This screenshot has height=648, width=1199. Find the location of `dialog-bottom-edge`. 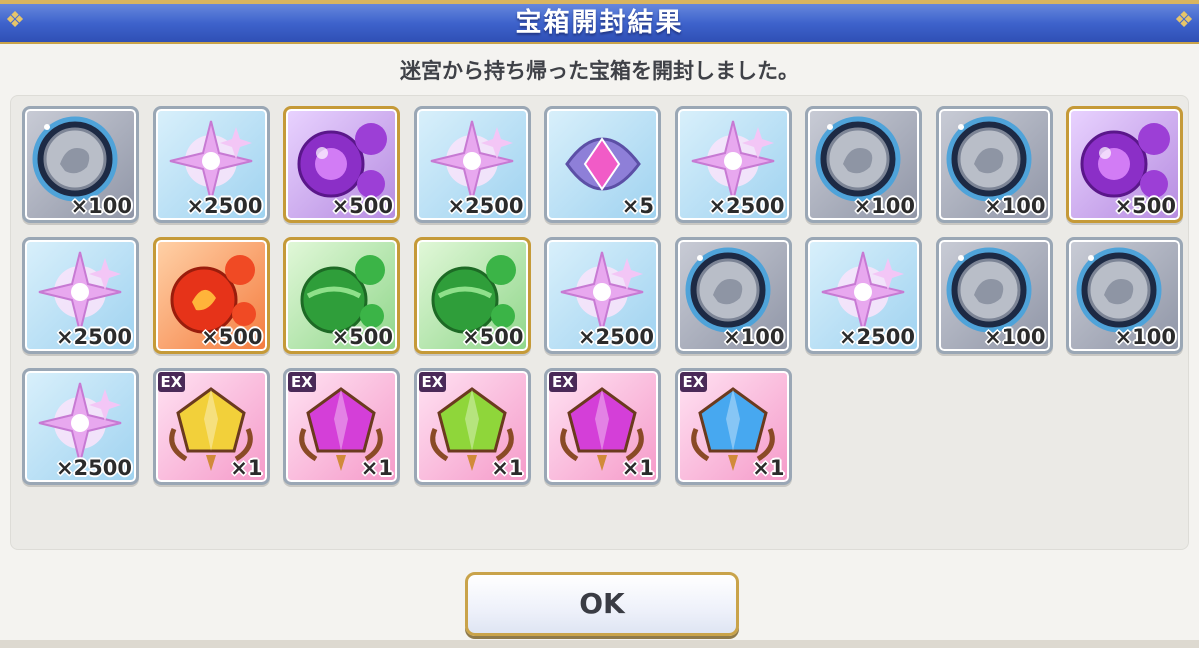

dialog-bottom-edge is located at coordinates (599, 644).